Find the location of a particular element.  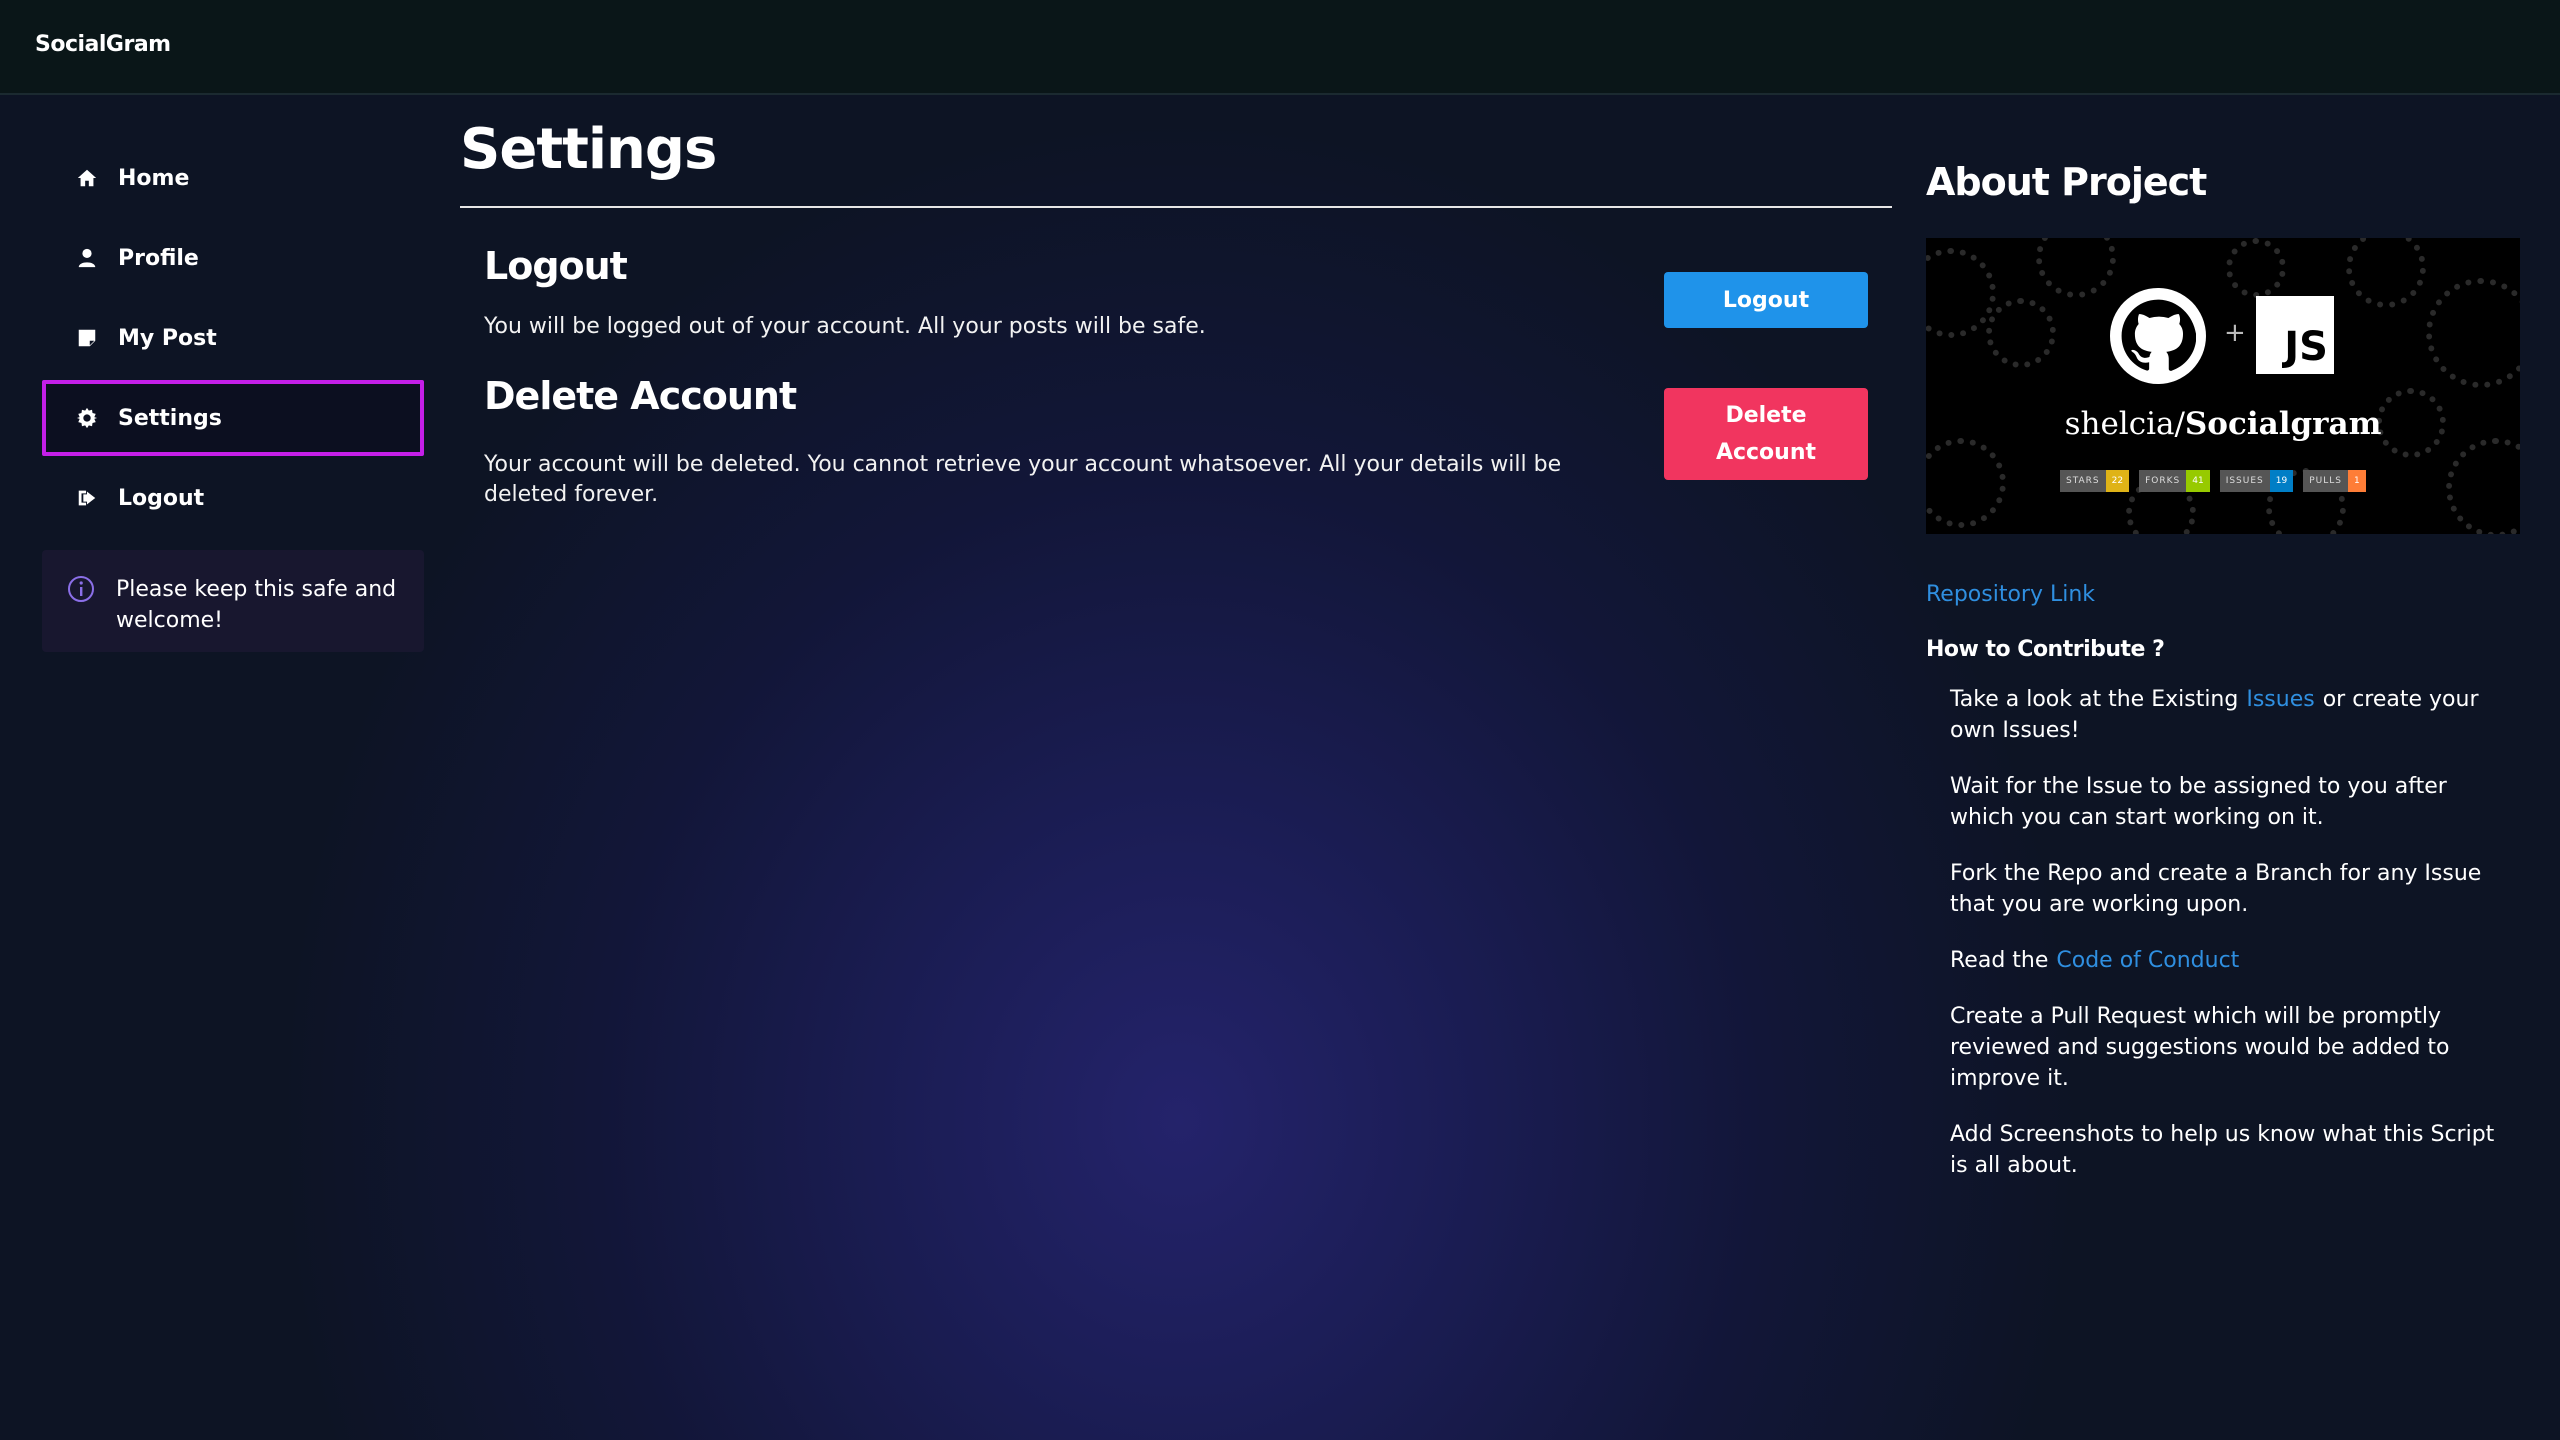

repo-owner: shelcia/ is located at coordinates (2124, 424).